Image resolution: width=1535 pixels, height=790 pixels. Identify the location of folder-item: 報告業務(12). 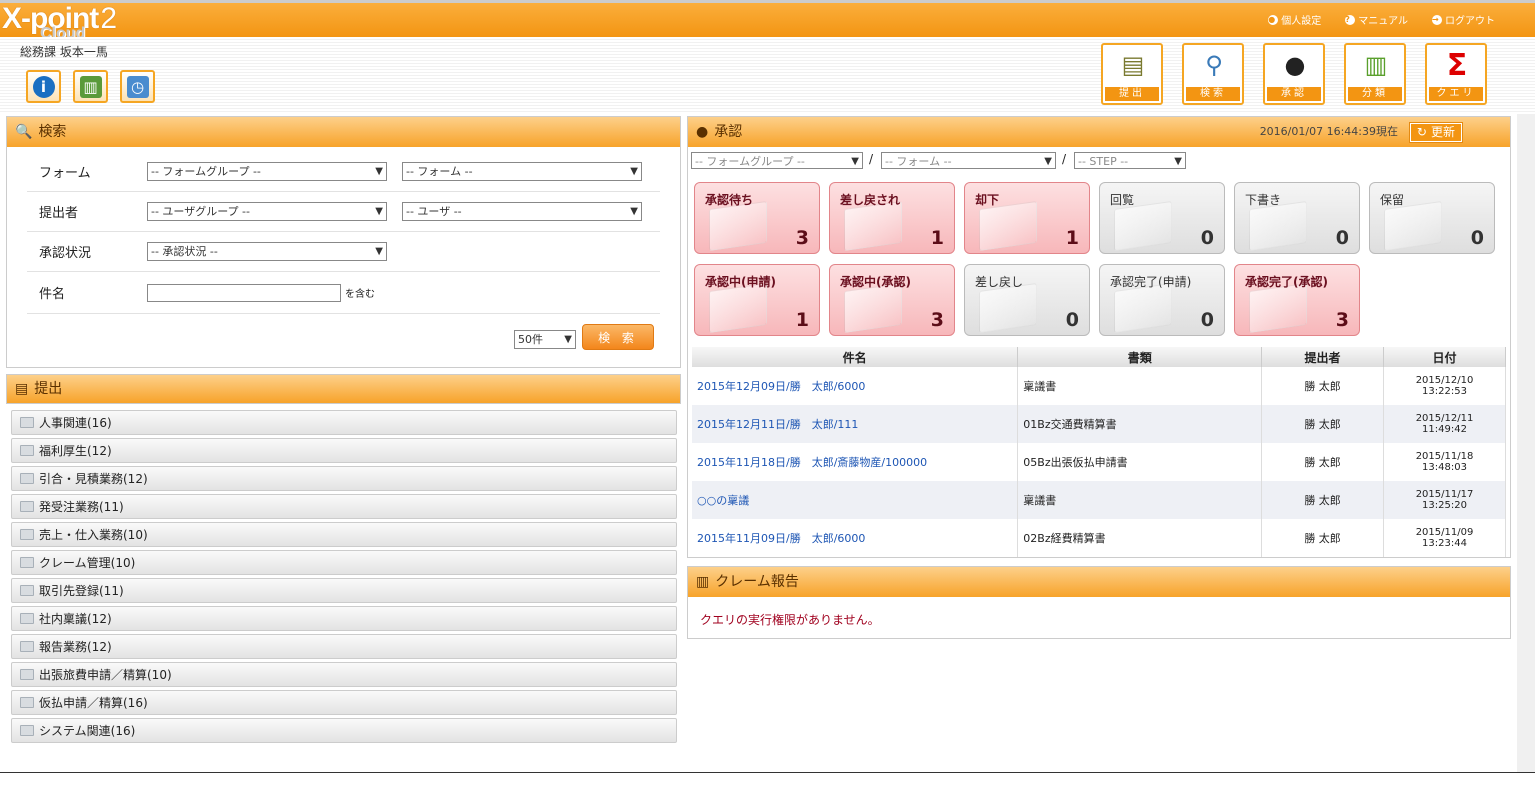
(344, 646).